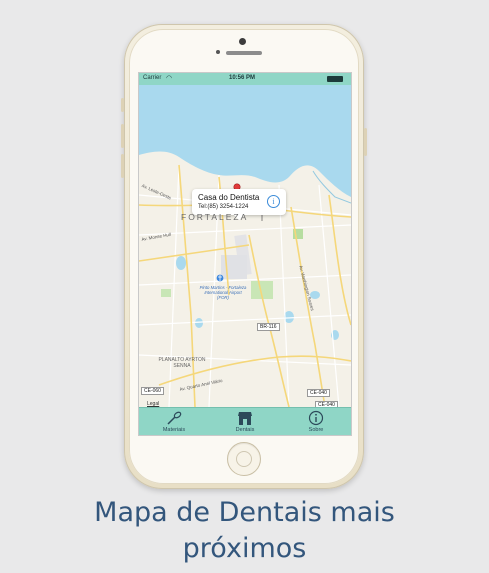 This screenshot has height=573, width=489. What do you see at coordinates (182, 363) in the screenshot?
I see `district-label: PLANALTO AYRTON SENNA` at bounding box center [182, 363].